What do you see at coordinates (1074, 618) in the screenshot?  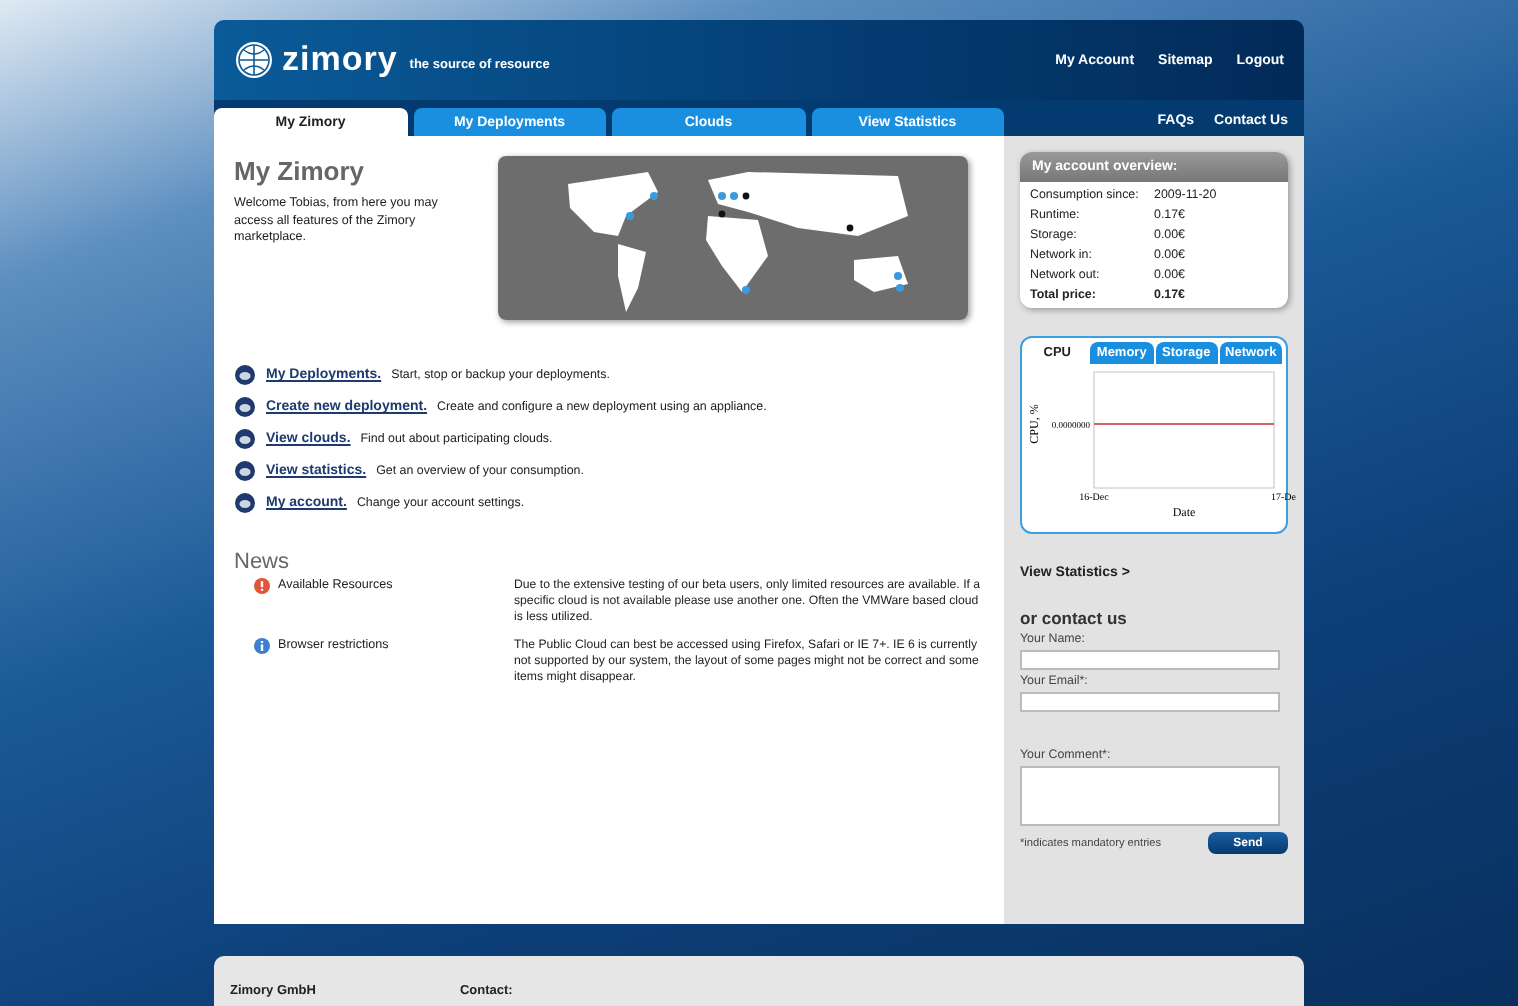 I see `contact-heading: or contact us` at bounding box center [1074, 618].